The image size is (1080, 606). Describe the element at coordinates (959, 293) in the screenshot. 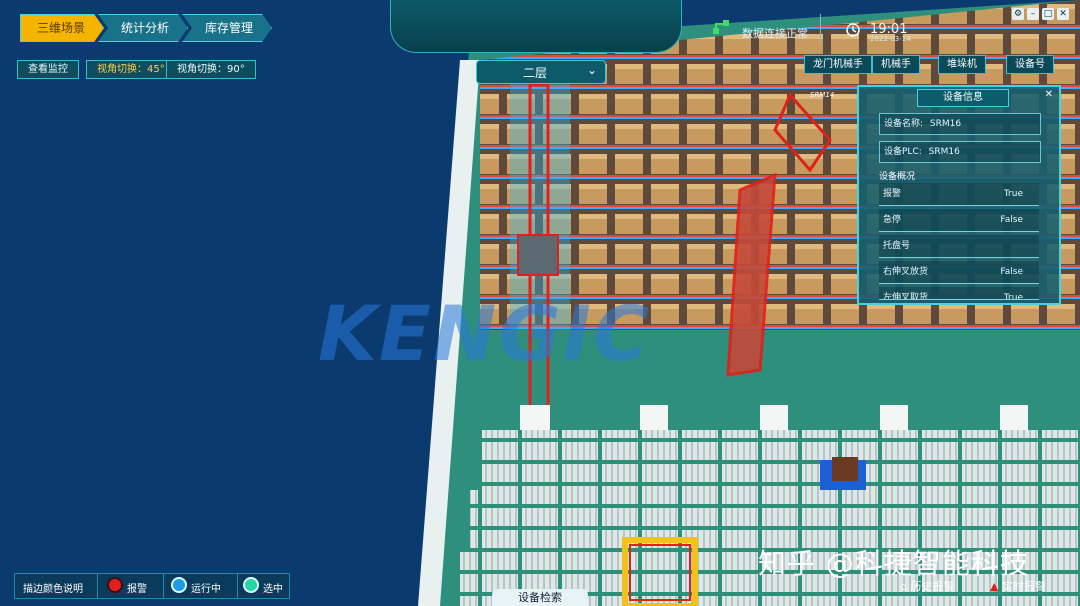

I see `overview-row: 左伸叉取货 True` at that location.